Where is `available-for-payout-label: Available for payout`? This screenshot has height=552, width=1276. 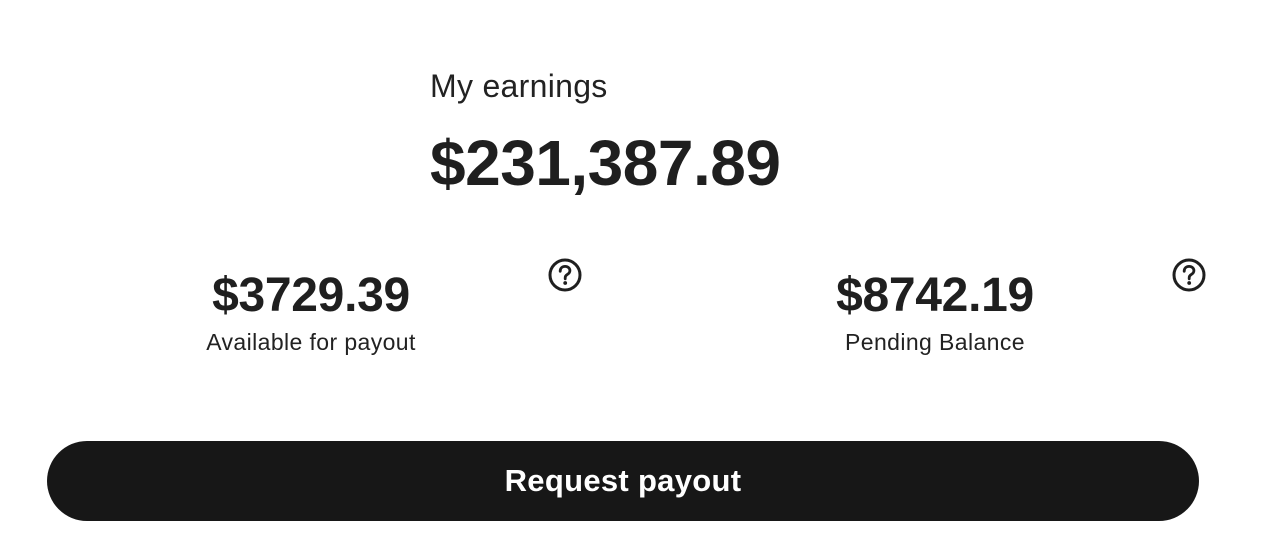
available-for-payout-label: Available for payout is located at coordinates (311, 342).